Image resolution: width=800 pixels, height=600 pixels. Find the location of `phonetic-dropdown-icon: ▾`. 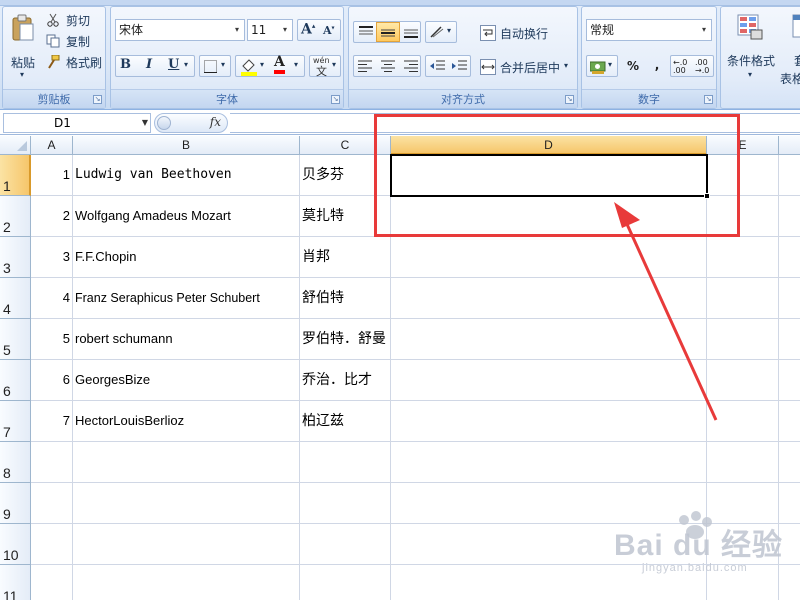

phonetic-dropdown-icon: ▾ is located at coordinates (334, 64).